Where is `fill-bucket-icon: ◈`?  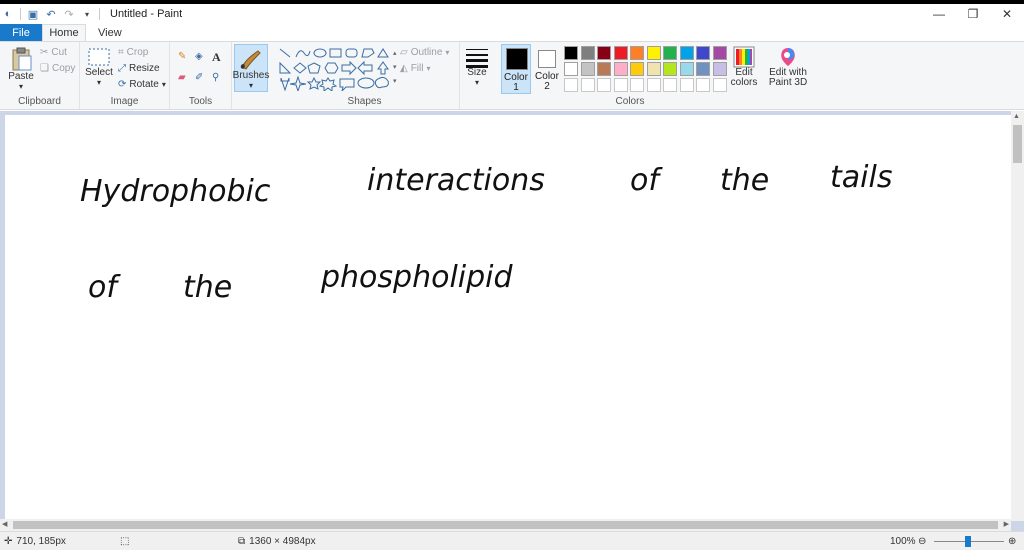 fill-bucket-icon: ◈ is located at coordinates (199, 56).